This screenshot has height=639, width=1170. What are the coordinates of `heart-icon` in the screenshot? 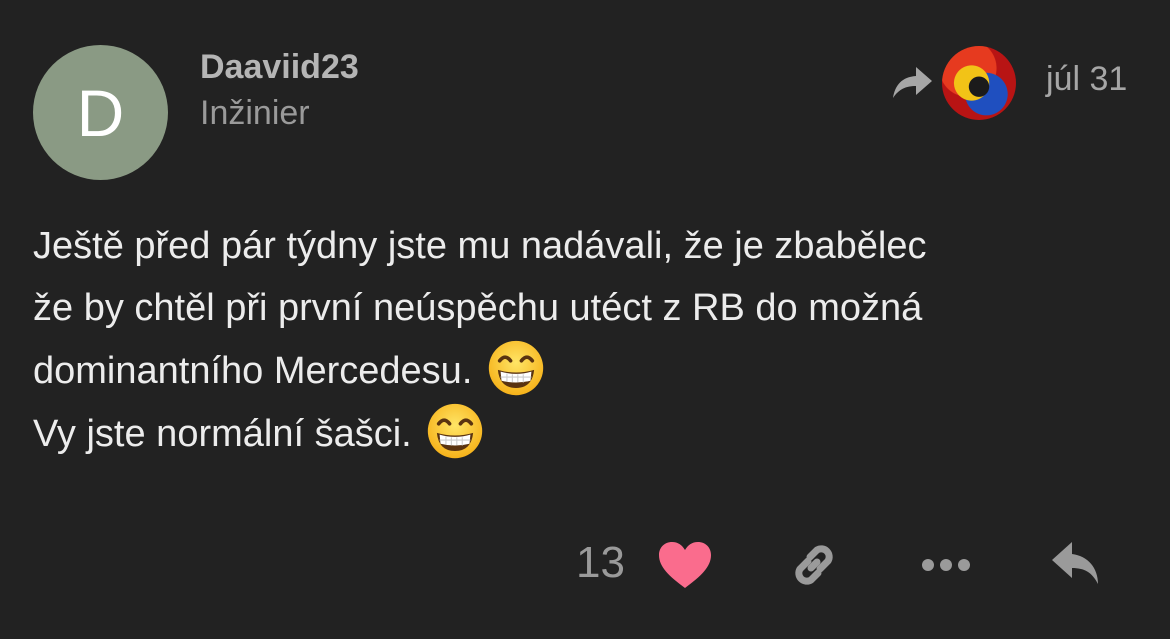 It's located at (685, 565).